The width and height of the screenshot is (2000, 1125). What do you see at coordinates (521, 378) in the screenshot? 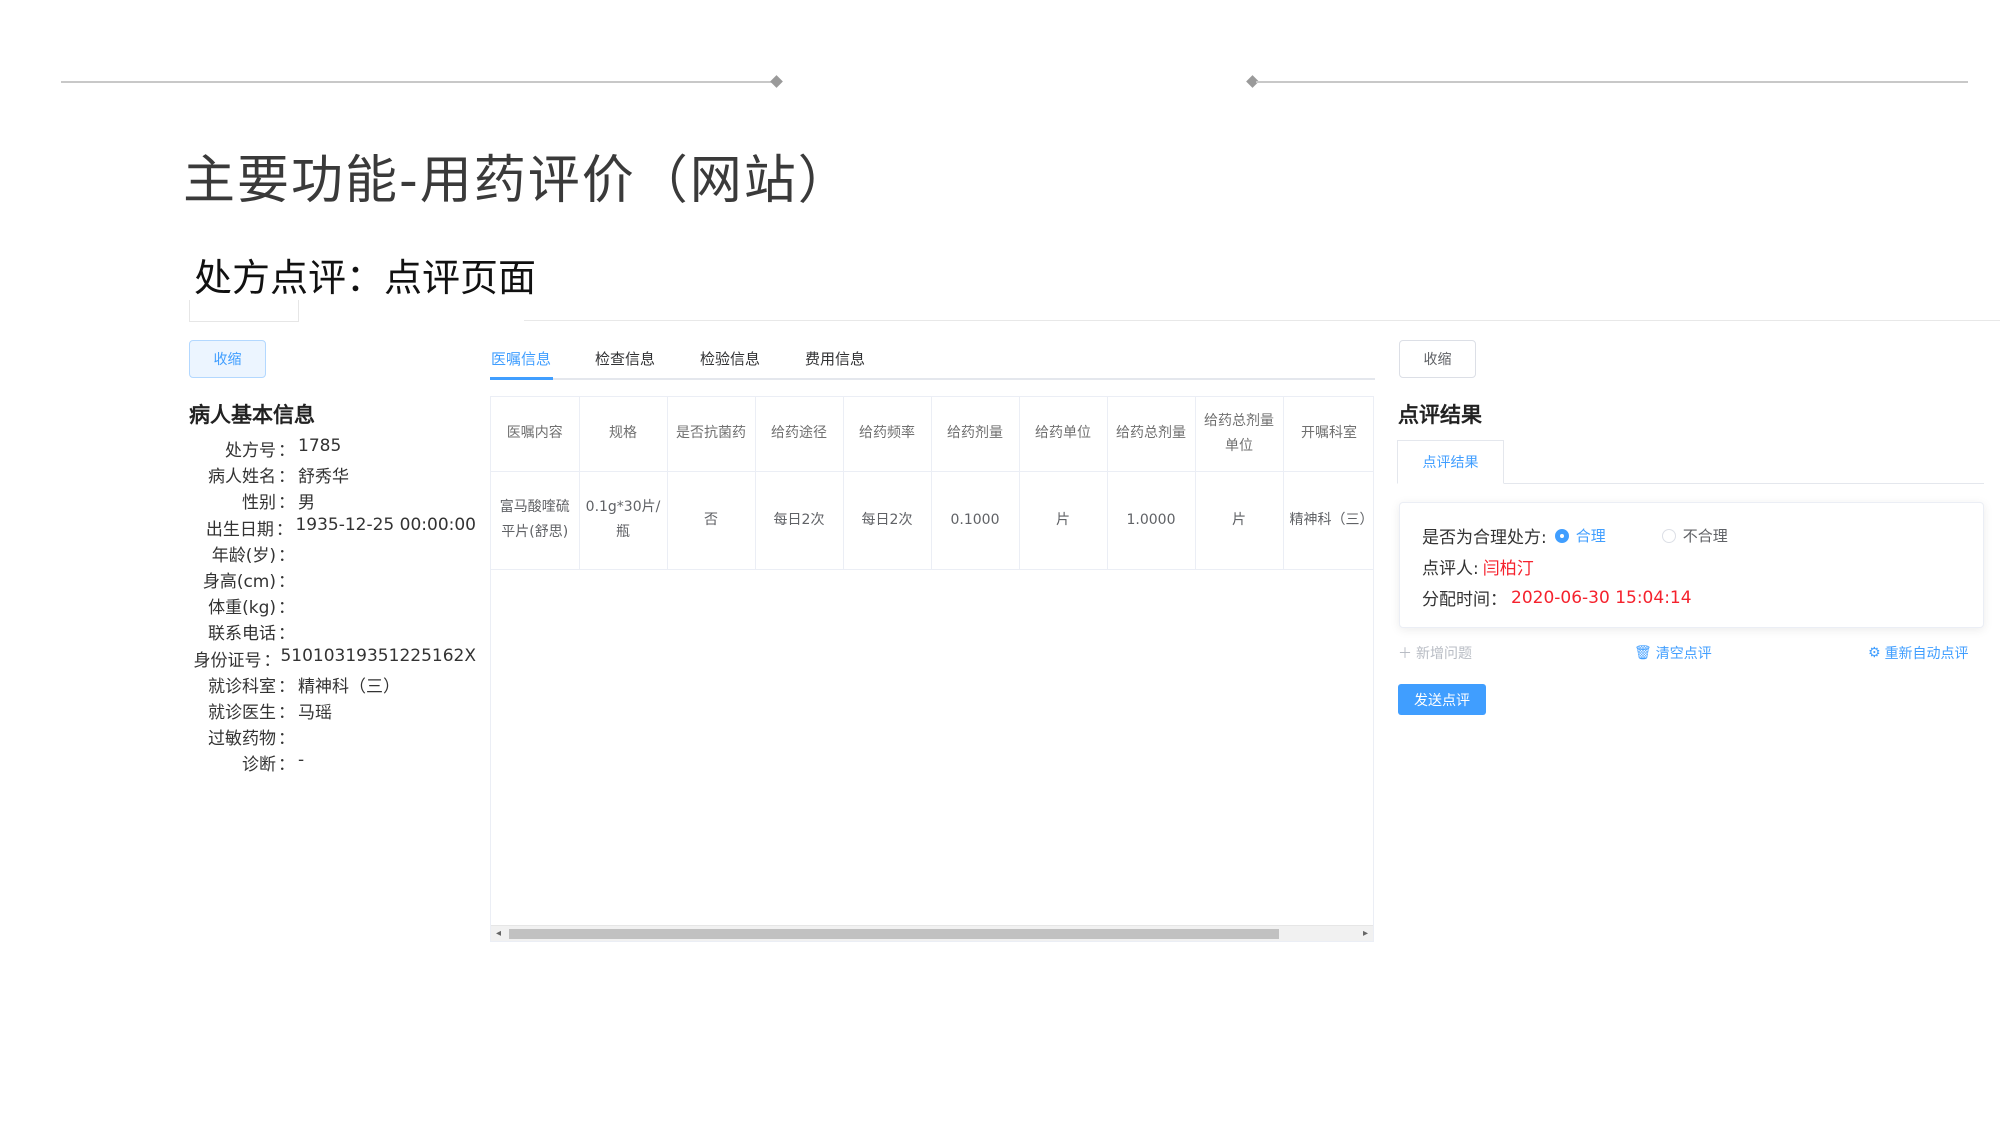
I see `active-tab-indicator` at bounding box center [521, 378].